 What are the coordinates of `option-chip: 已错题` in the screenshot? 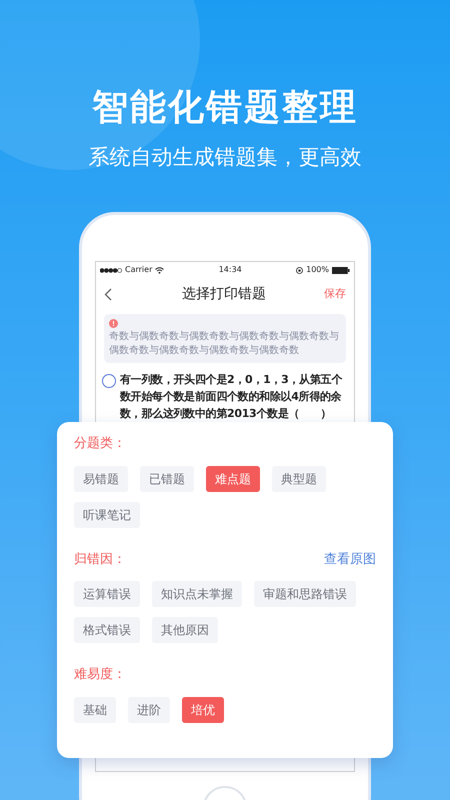 It's located at (167, 479).